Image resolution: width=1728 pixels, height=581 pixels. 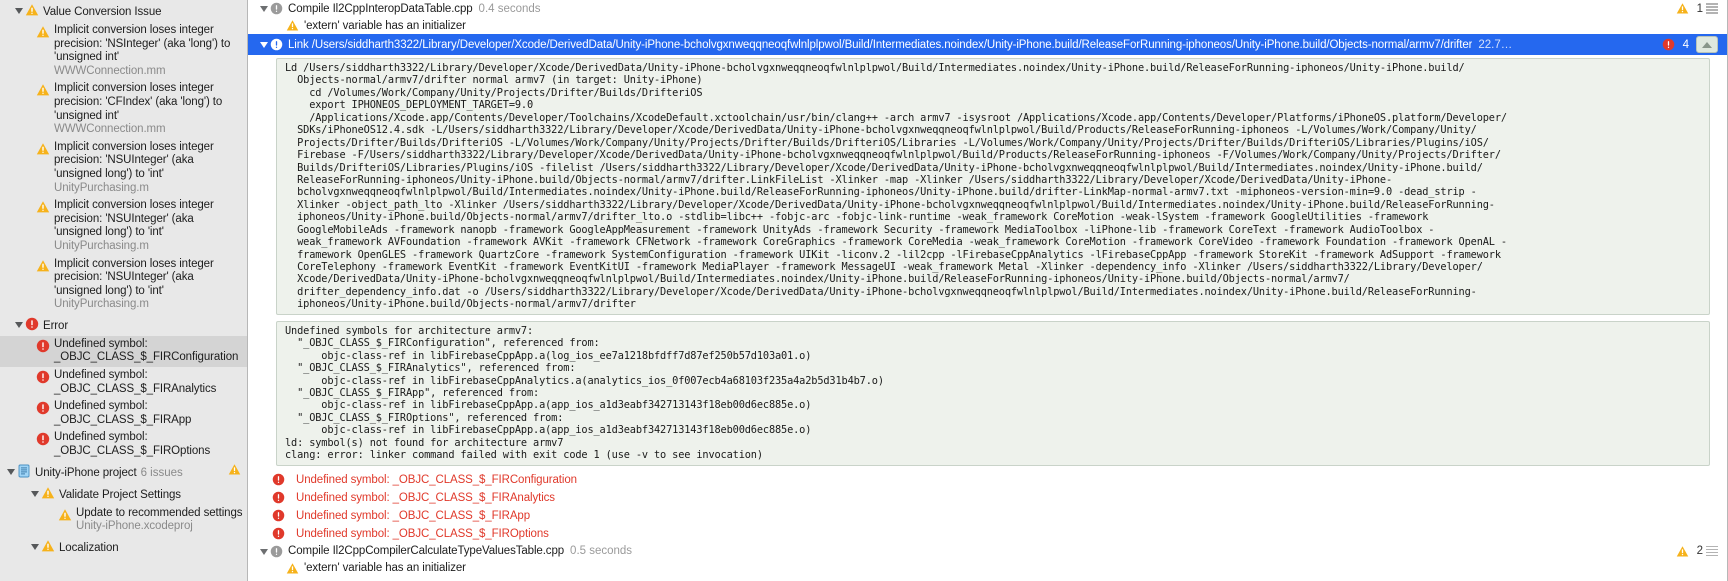 I want to click on sidebar-issue-item: Undefined symbol: _OBJC_CLASS_$_FIRApp, so click(x=123, y=413).